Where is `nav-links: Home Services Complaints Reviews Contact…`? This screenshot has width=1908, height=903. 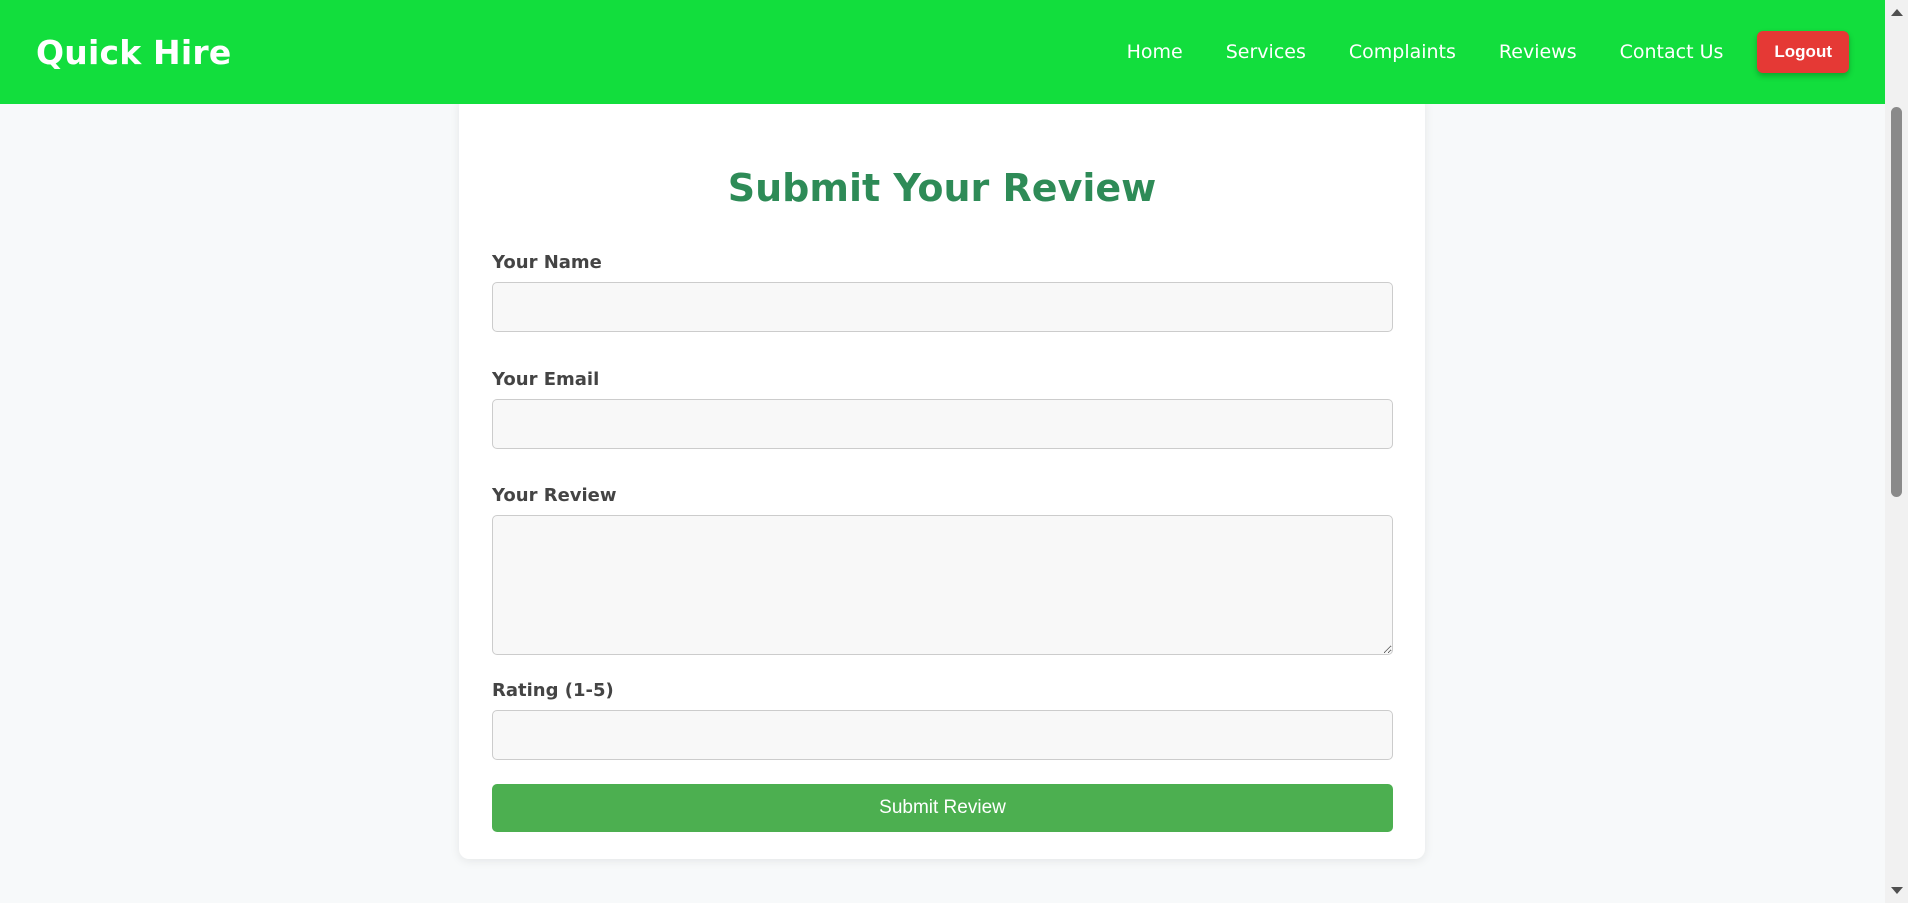 nav-links: Home Services Complaints Reviews Contact… is located at coordinates (1466, 52).